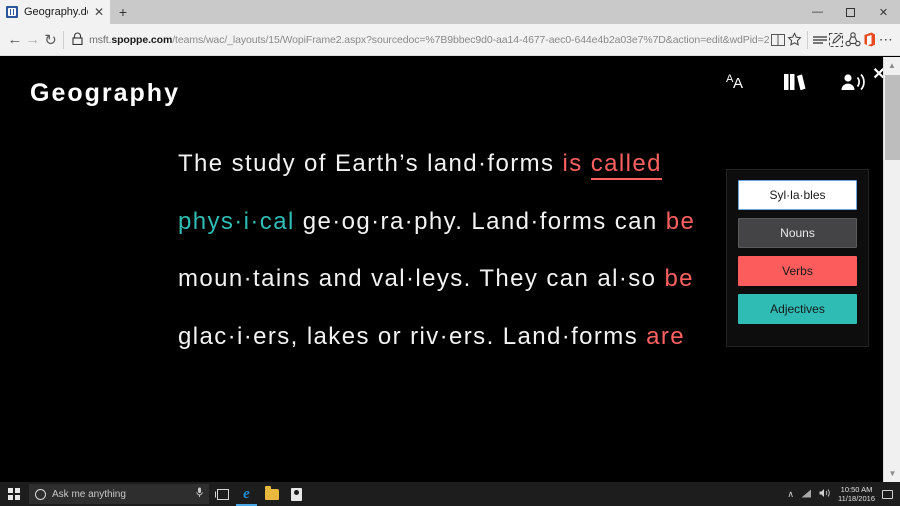 The height and width of the screenshot is (506, 900). Describe the element at coordinates (852, 40) in the screenshot. I see `share-icon` at that location.